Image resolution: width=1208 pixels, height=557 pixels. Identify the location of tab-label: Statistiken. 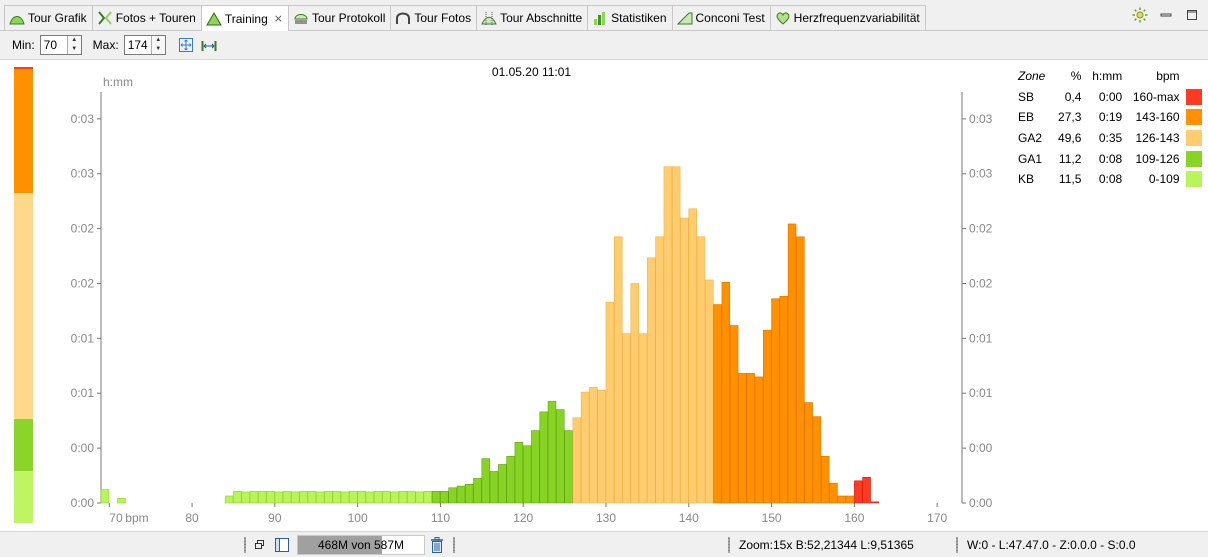
(639, 18).